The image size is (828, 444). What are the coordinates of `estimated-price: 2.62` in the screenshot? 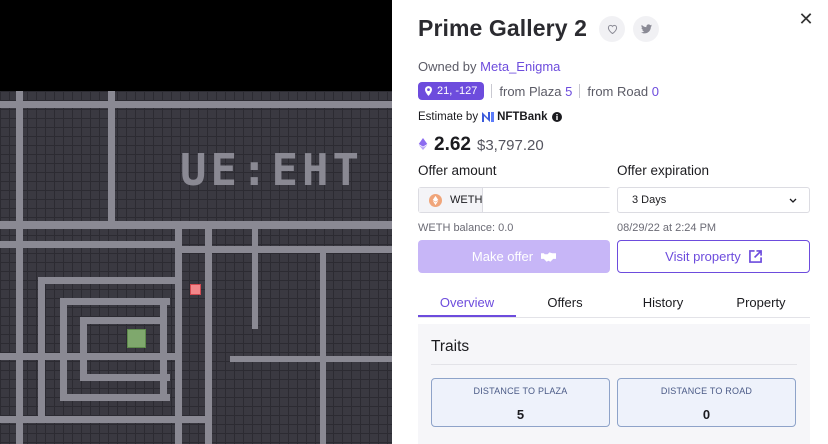 It's located at (452, 144).